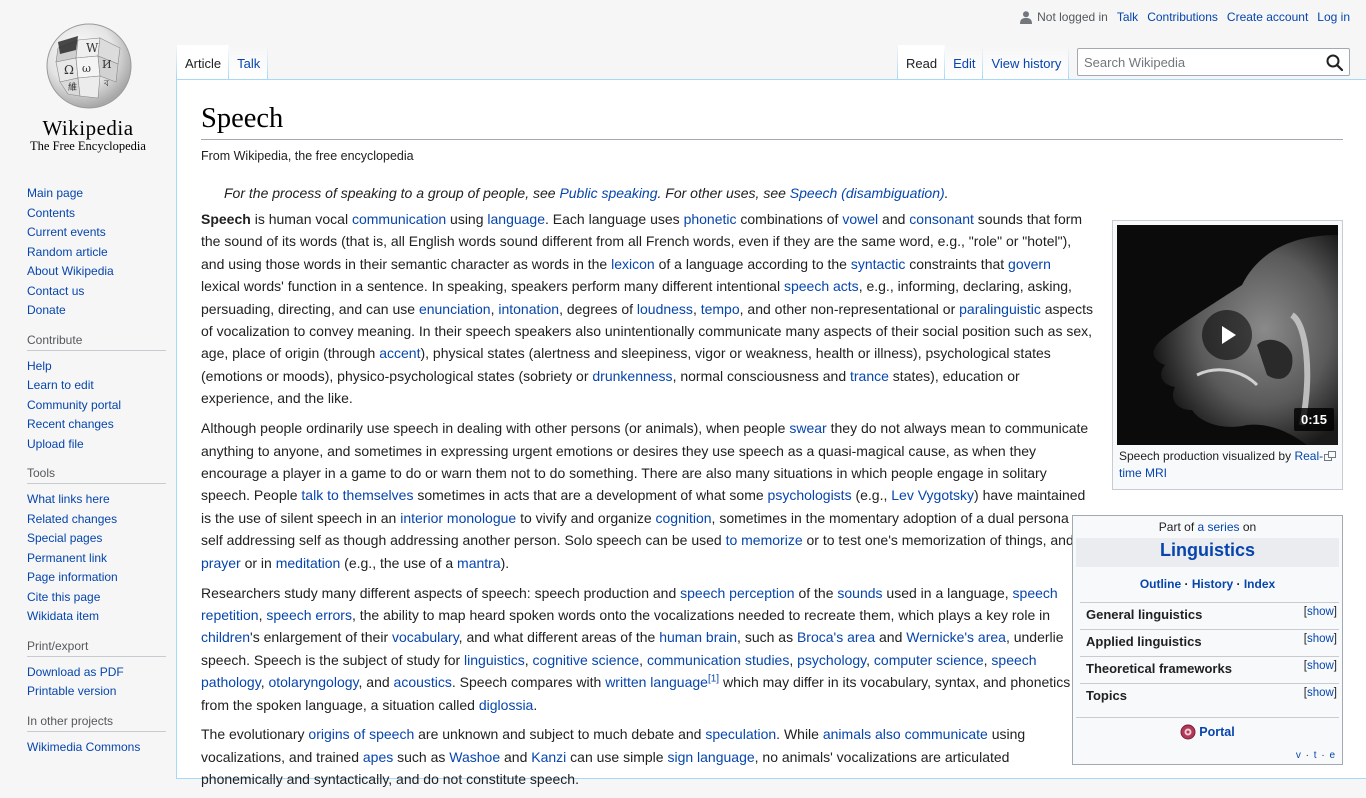  Describe the element at coordinates (718, 660) in the screenshot. I see `article-link-communication-studies: communication studies` at that location.